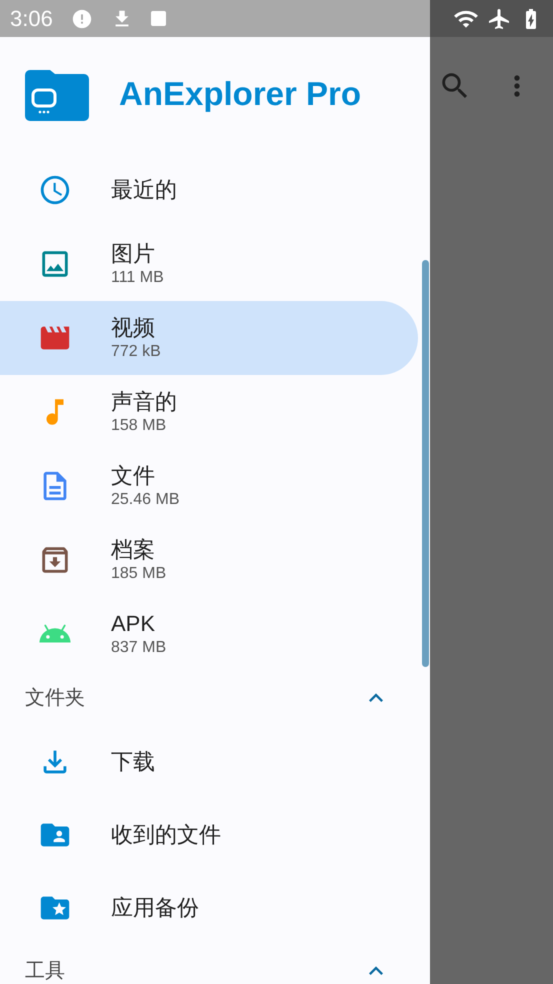  Describe the element at coordinates (240, 94) in the screenshot. I see `app-title: AnExplorer Pro` at that location.